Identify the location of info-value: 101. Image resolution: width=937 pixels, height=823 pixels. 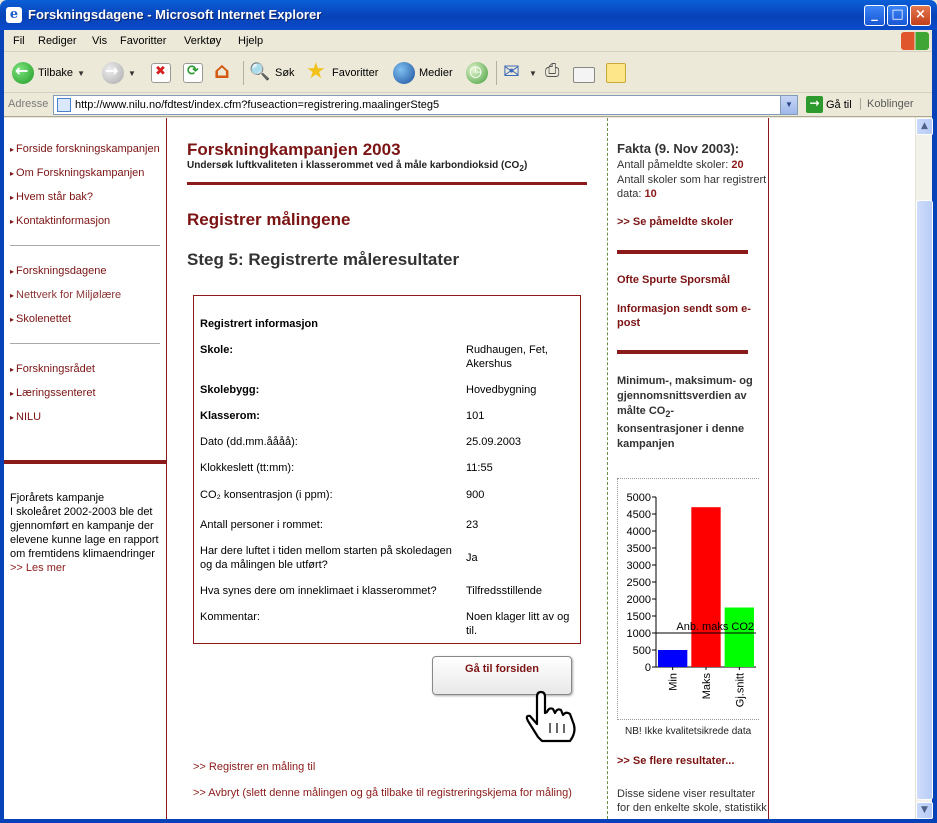
(475, 416).